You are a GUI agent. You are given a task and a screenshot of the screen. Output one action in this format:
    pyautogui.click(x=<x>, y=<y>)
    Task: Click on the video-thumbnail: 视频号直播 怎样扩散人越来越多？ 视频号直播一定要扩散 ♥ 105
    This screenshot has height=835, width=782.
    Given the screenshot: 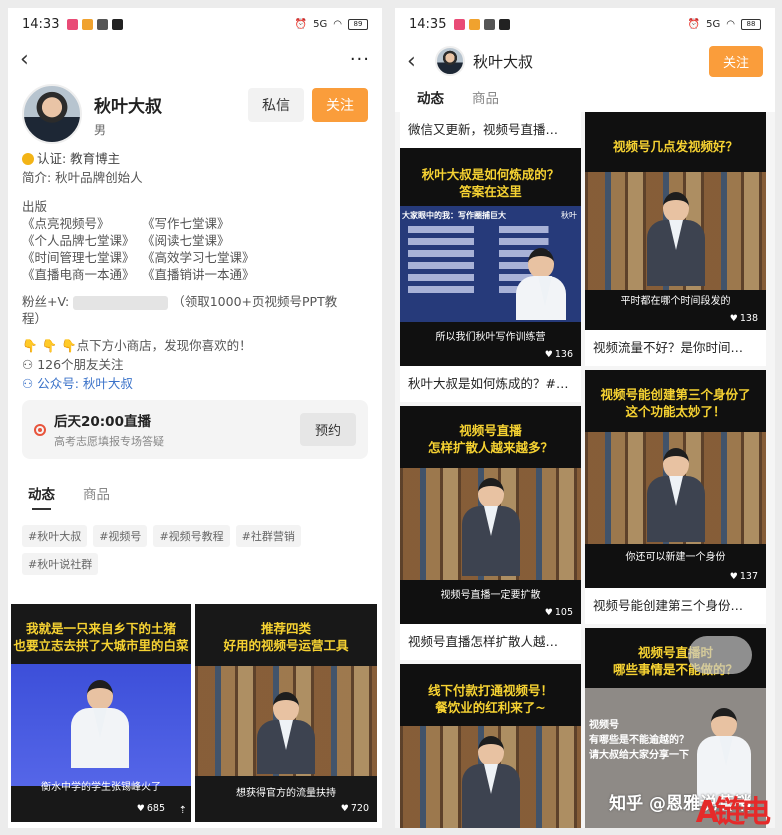 What is the action you would take?
    pyautogui.click(x=490, y=515)
    